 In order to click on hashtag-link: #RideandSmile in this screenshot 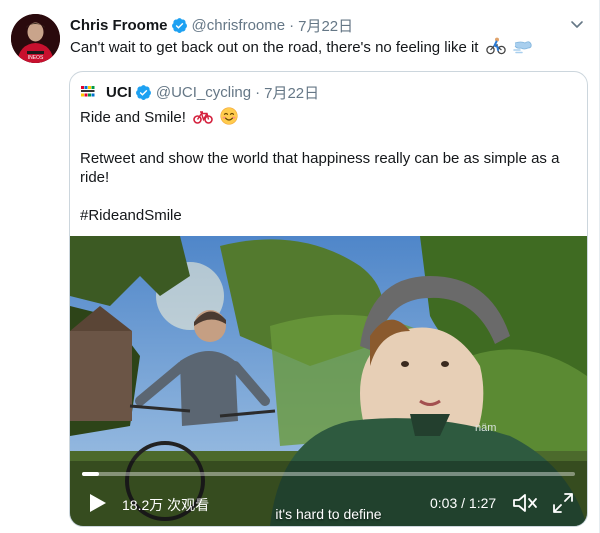, I will do `click(326, 215)`.